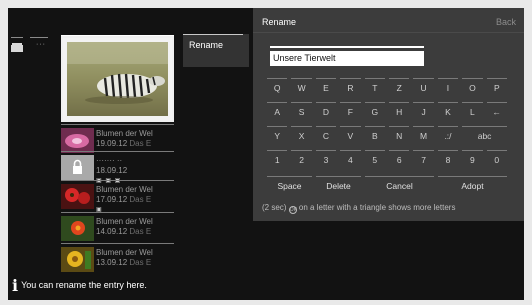  What do you see at coordinates (77, 167) in the screenshot?
I see `locked-thumbnail` at bounding box center [77, 167].